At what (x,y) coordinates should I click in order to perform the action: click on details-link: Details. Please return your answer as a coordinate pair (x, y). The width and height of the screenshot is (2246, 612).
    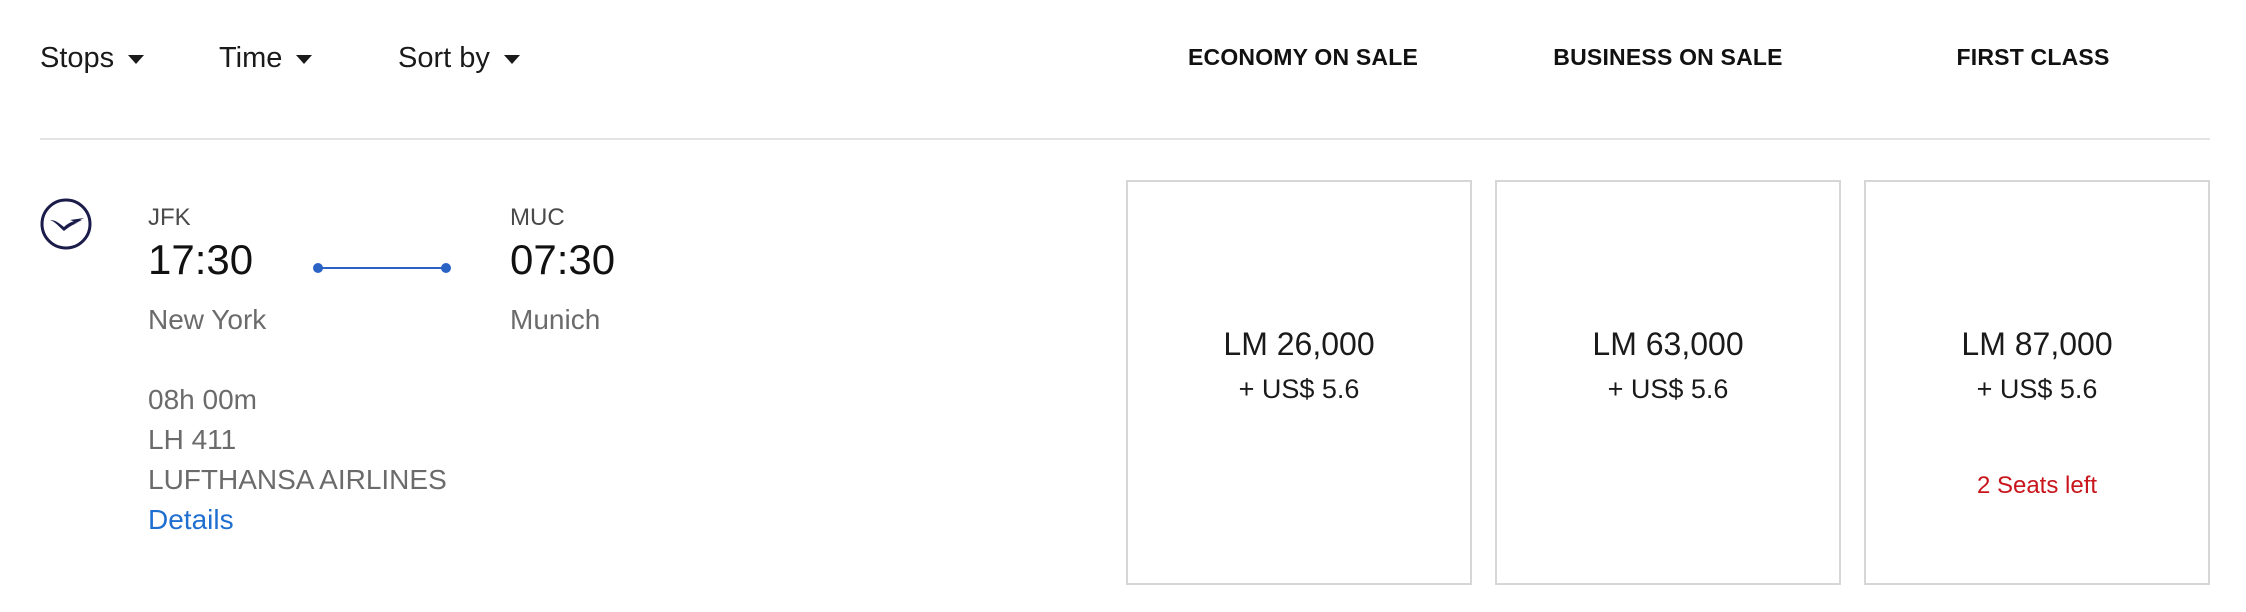
    Looking at the image, I should click on (191, 520).